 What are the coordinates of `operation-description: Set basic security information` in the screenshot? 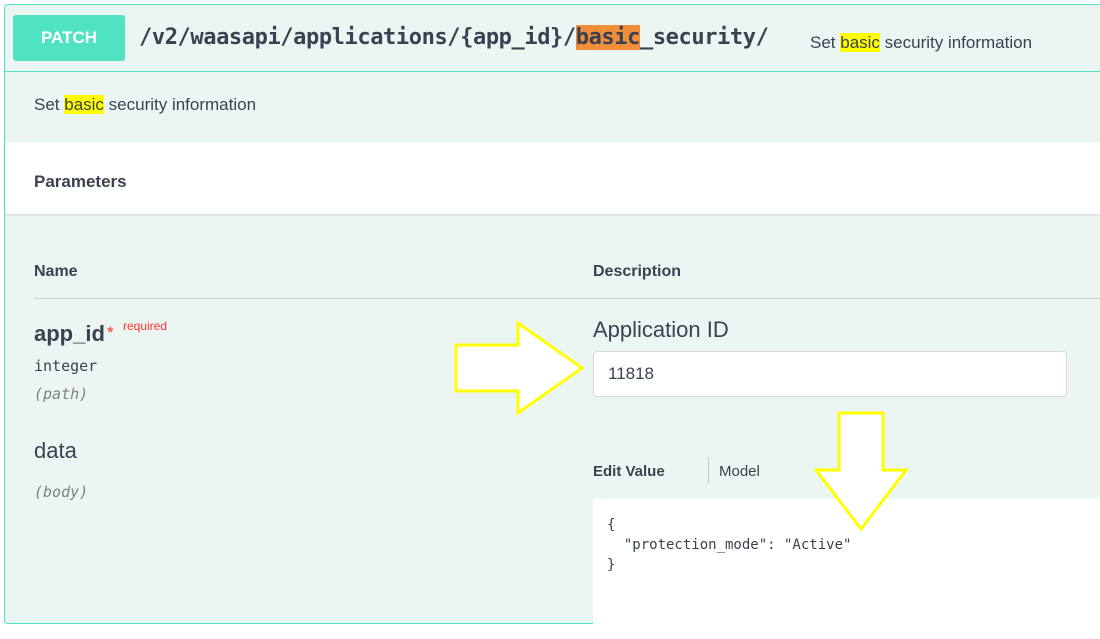 It's located at (145, 105).